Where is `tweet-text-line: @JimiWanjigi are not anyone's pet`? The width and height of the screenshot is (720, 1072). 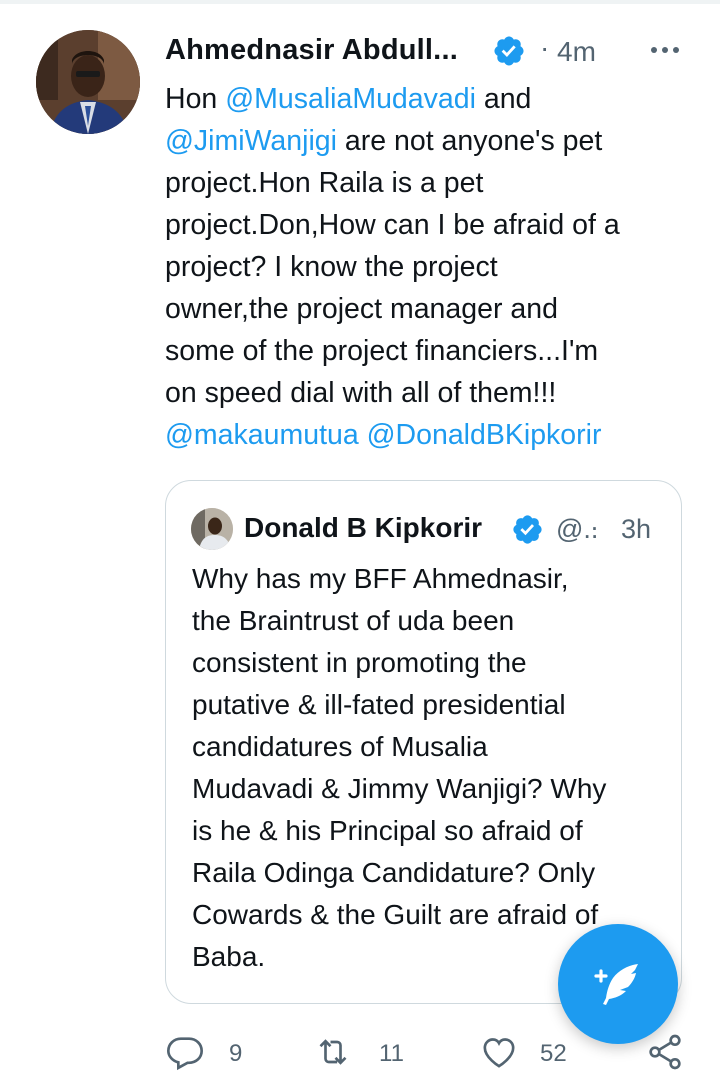 tweet-text-line: @JimiWanjigi are not anyone's pet is located at coordinates (430, 141).